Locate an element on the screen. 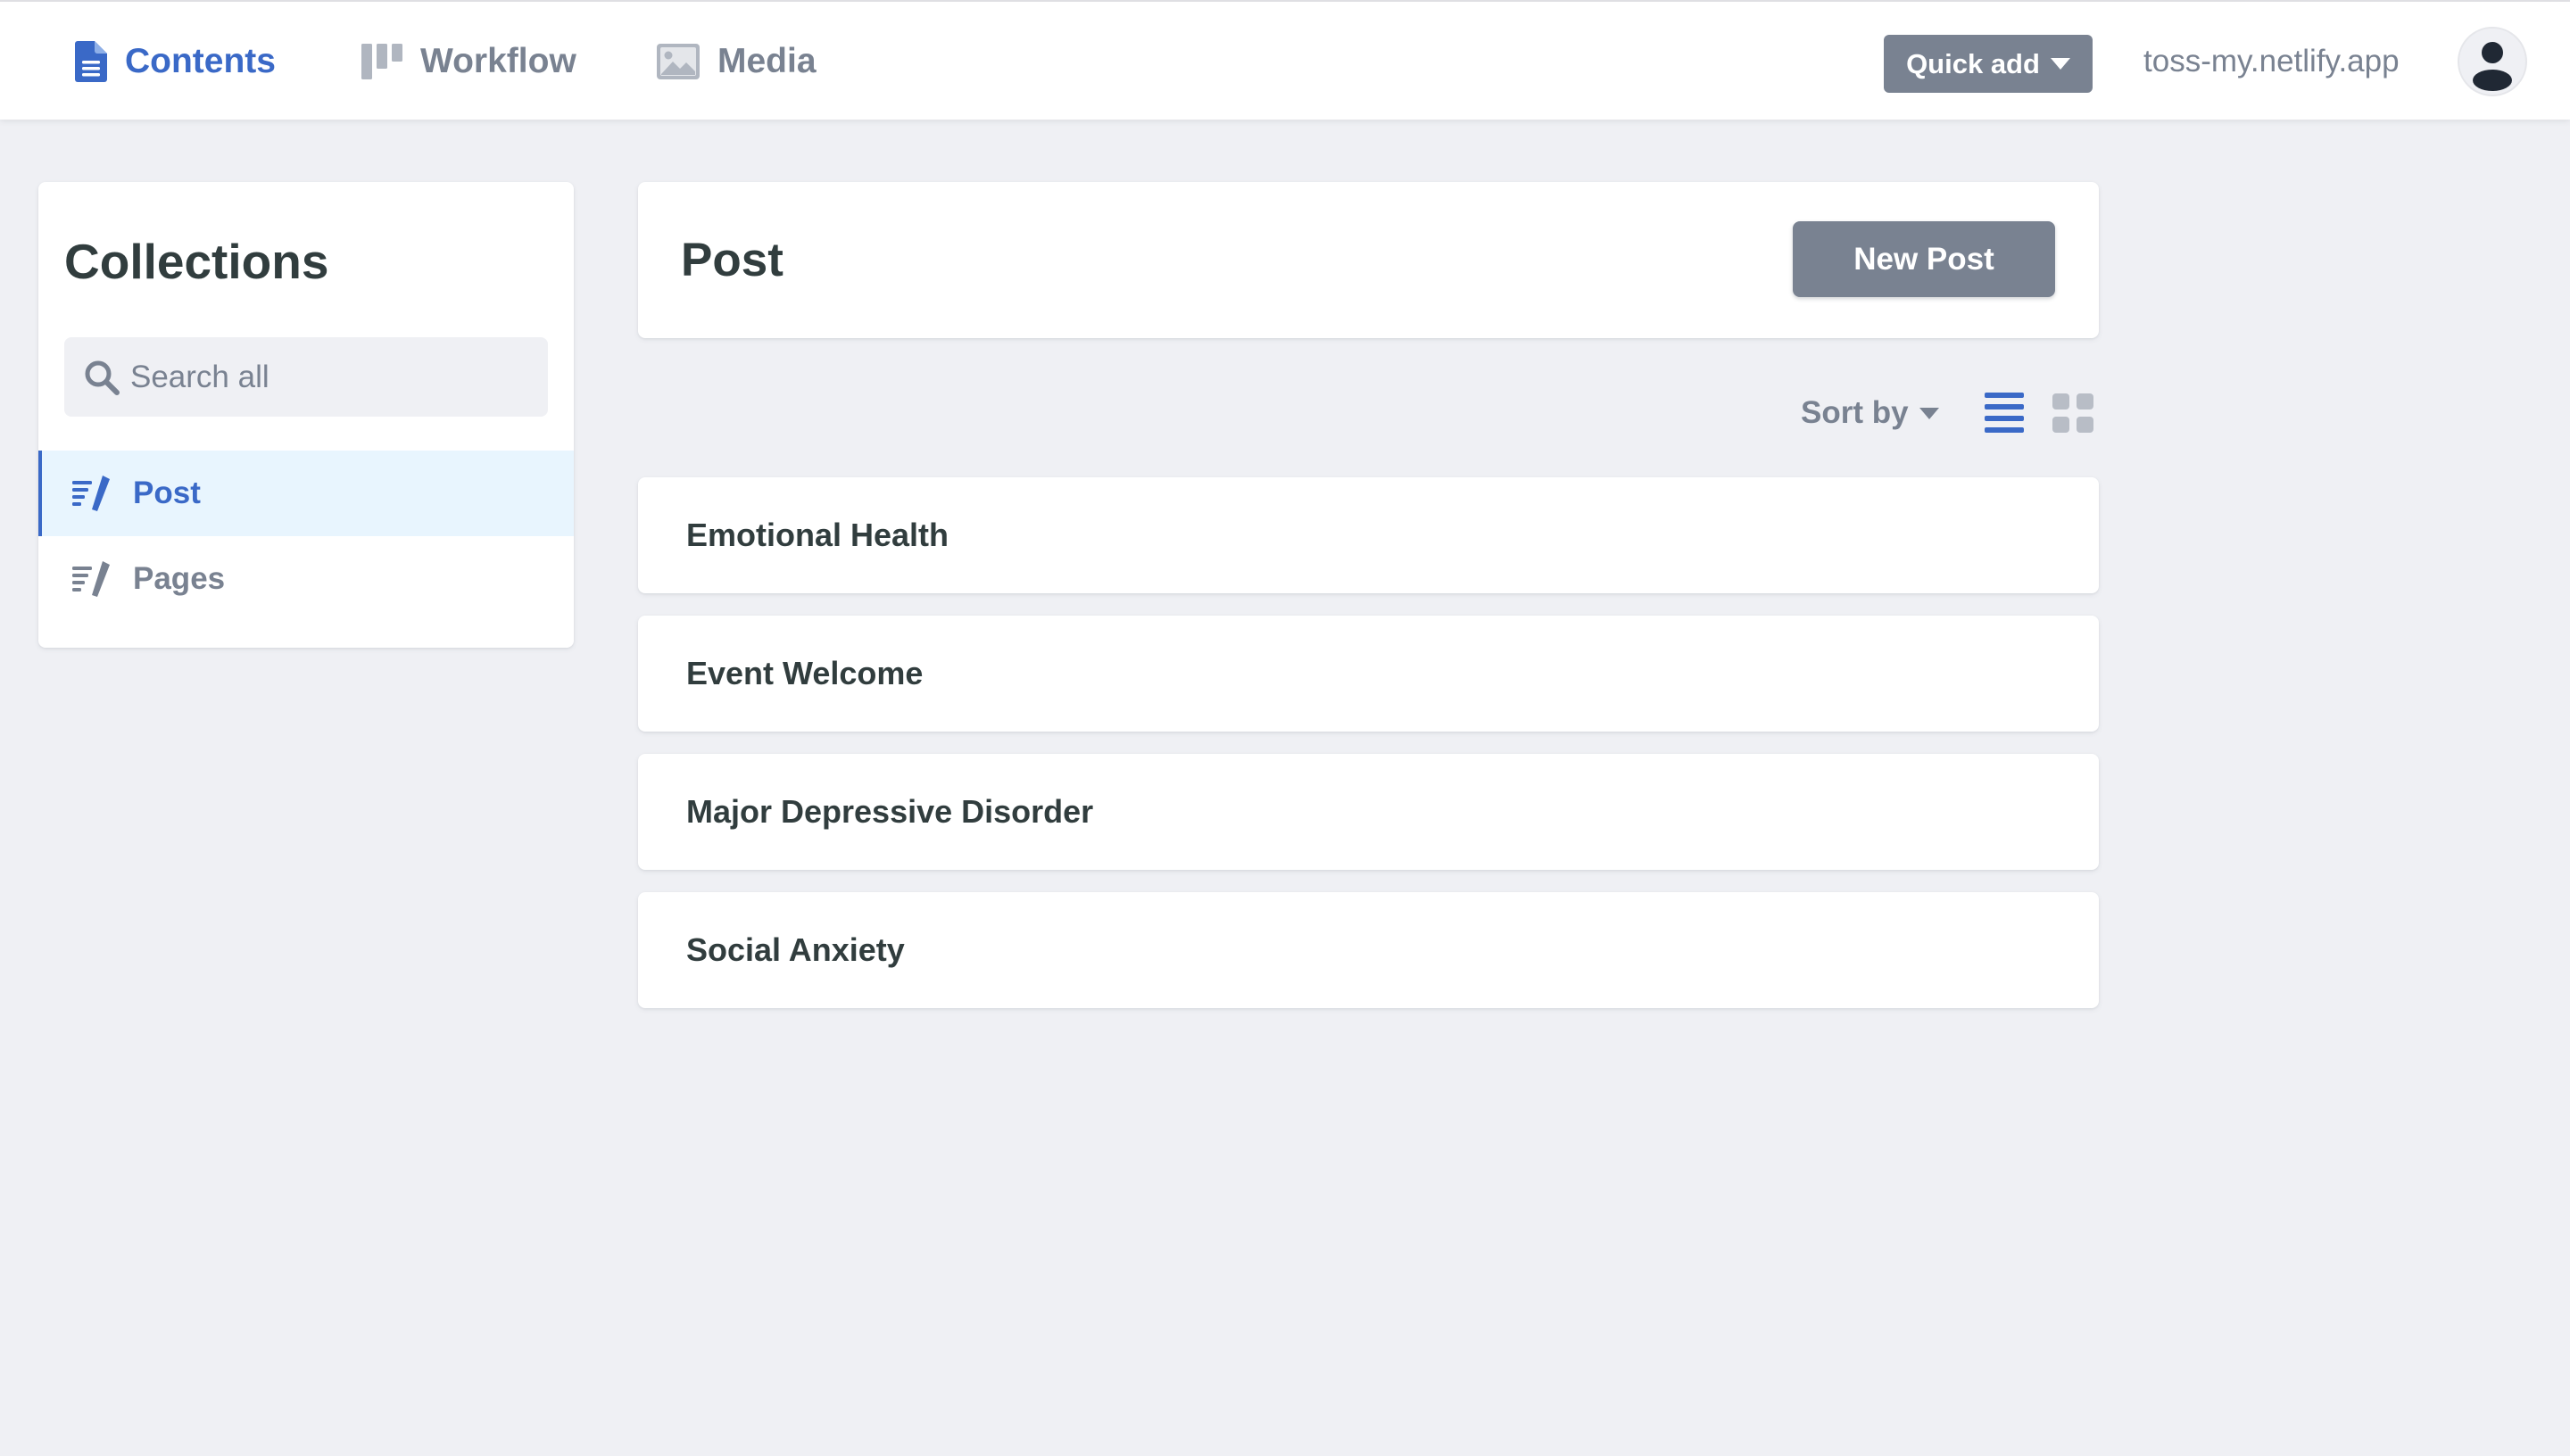 The height and width of the screenshot is (1456, 2570). page-title: Post is located at coordinates (732, 260).